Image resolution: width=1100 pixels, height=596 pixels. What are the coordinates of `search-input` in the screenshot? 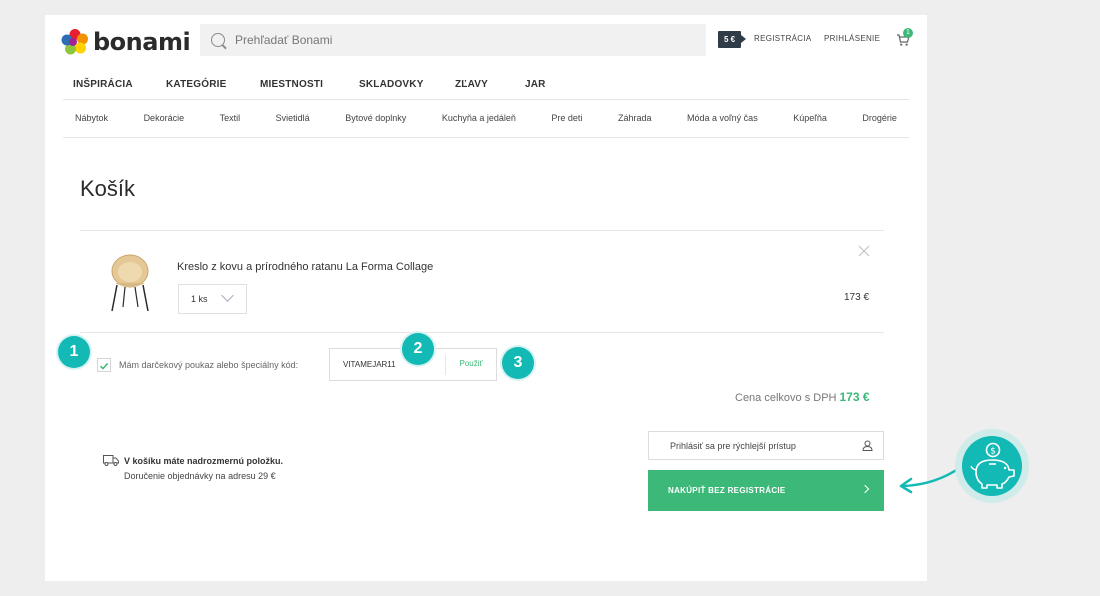 It's located at (435, 40).